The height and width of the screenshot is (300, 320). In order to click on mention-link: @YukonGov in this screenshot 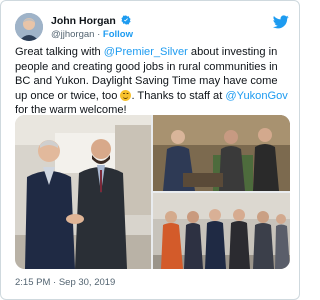, I will do `click(256, 96)`.